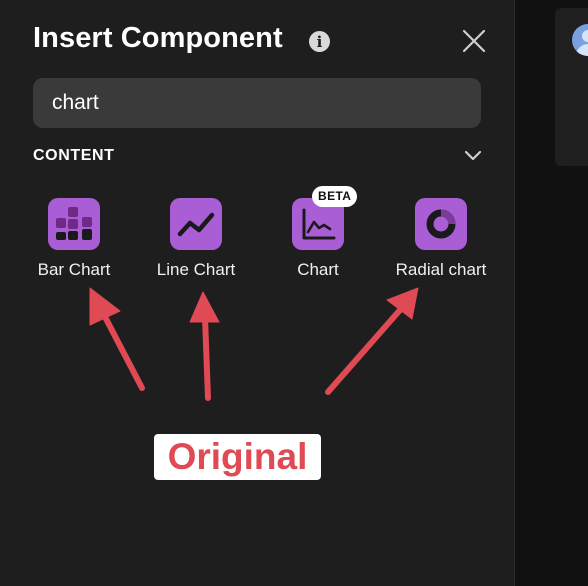  I want to click on annotation-arrows, so click(254, 344).